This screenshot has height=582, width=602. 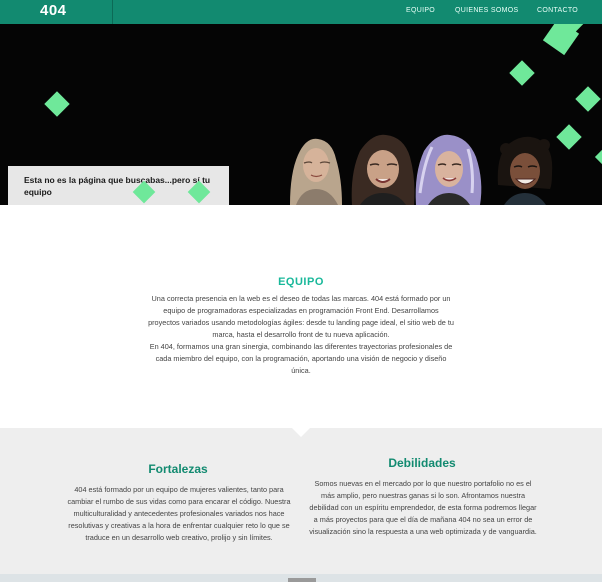 I want to click on logo-container: 404, so click(x=56, y=12).